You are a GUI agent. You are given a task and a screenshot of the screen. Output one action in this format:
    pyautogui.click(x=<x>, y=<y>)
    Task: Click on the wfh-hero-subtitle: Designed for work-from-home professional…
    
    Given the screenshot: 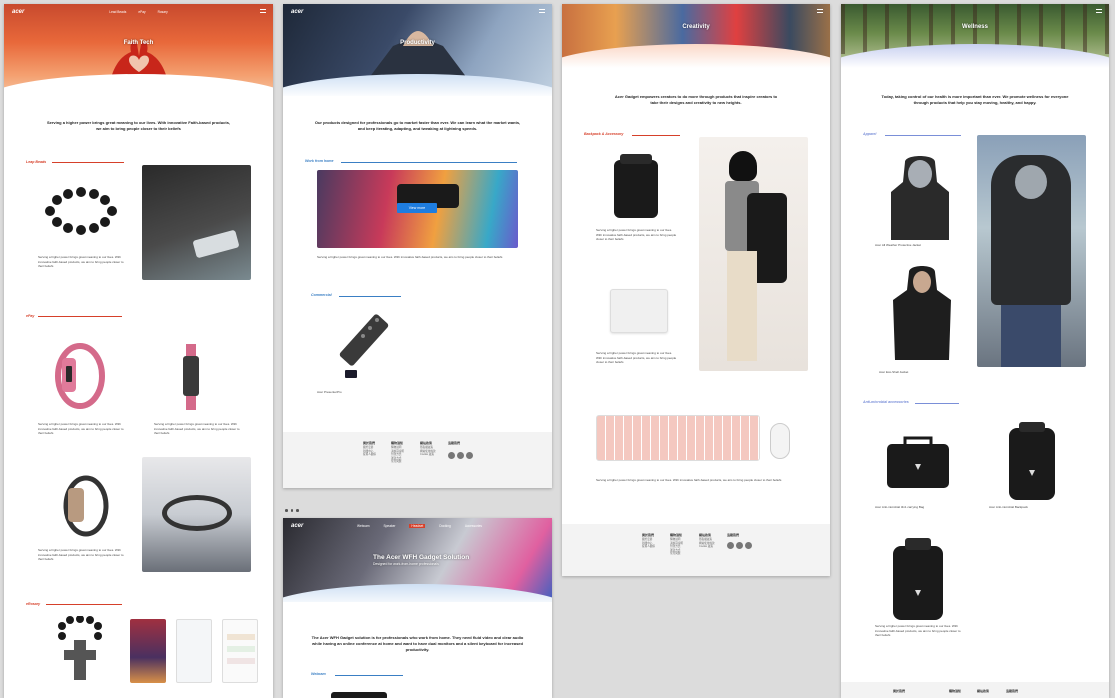 What is the action you would take?
    pyautogui.click(x=406, y=564)
    